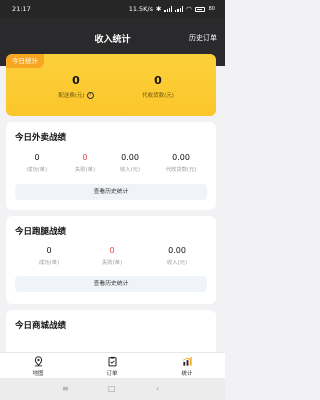 This screenshot has height=400, width=320. What do you see at coordinates (49, 250) in the screenshot?
I see `errand-success-value: 0` at bounding box center [49, 250].